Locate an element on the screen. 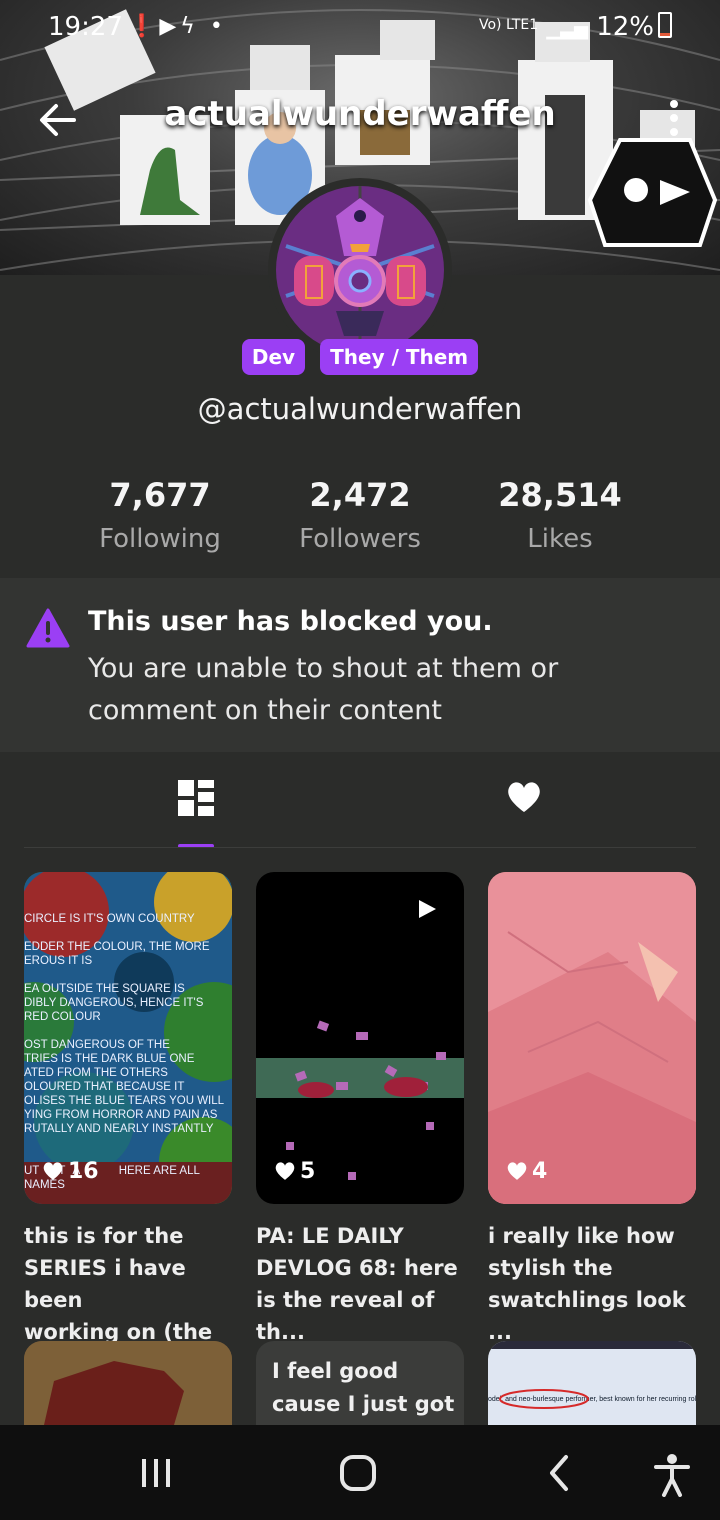  home-icon is located at coordinates (358, 1473).